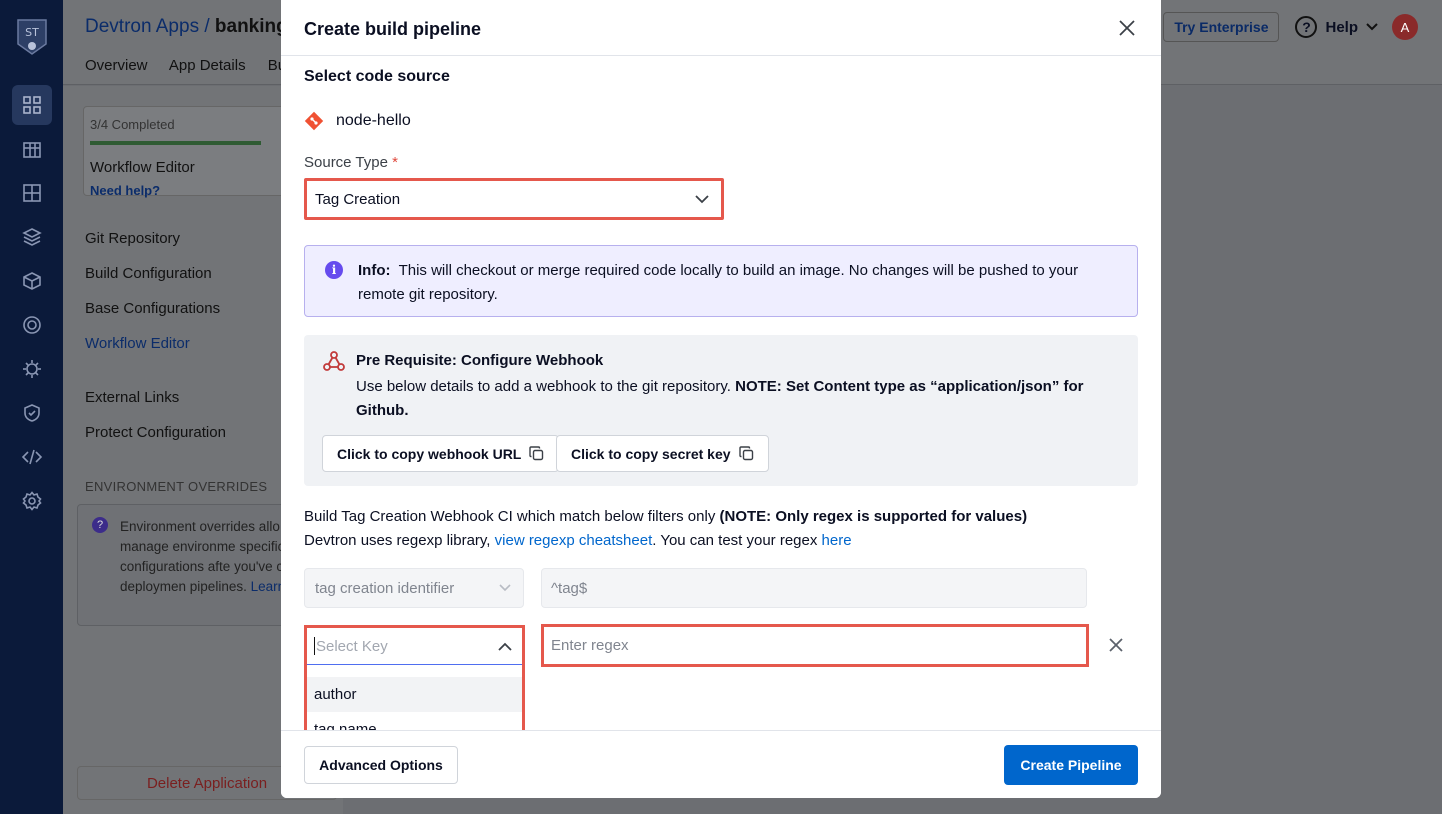  I want to click on webhook-icon, so click(334, 361).